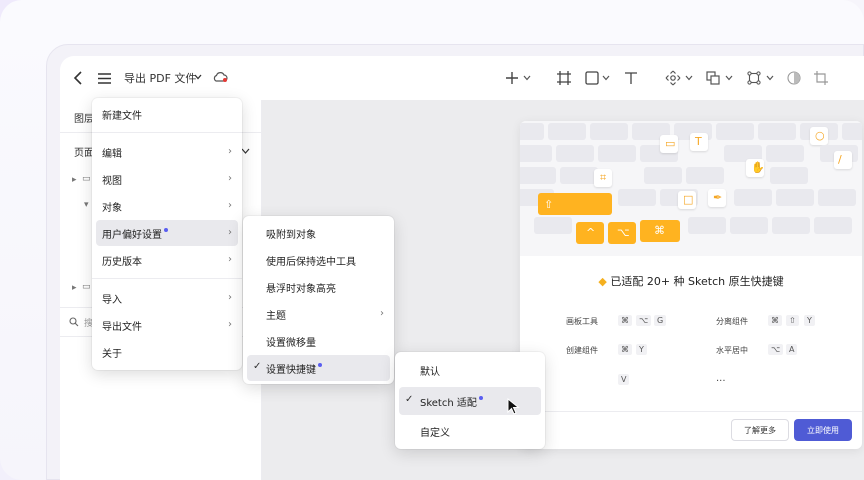  I want to click on shortcut-key: A, so click(792, 349).